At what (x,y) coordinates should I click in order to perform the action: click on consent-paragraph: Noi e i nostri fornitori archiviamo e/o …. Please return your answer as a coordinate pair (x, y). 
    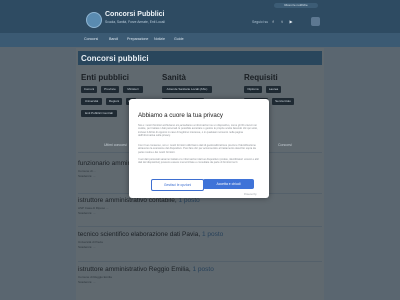
    Looking at the image, I should click on (198, 130).